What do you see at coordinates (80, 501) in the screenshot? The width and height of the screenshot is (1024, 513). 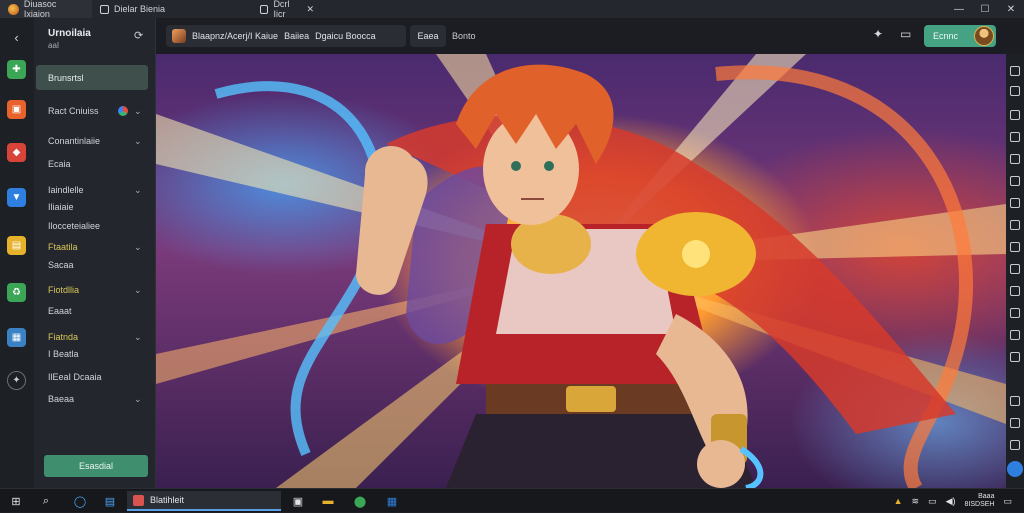 I see `cortana-icon: ◯` at bounding box center [80, 501].